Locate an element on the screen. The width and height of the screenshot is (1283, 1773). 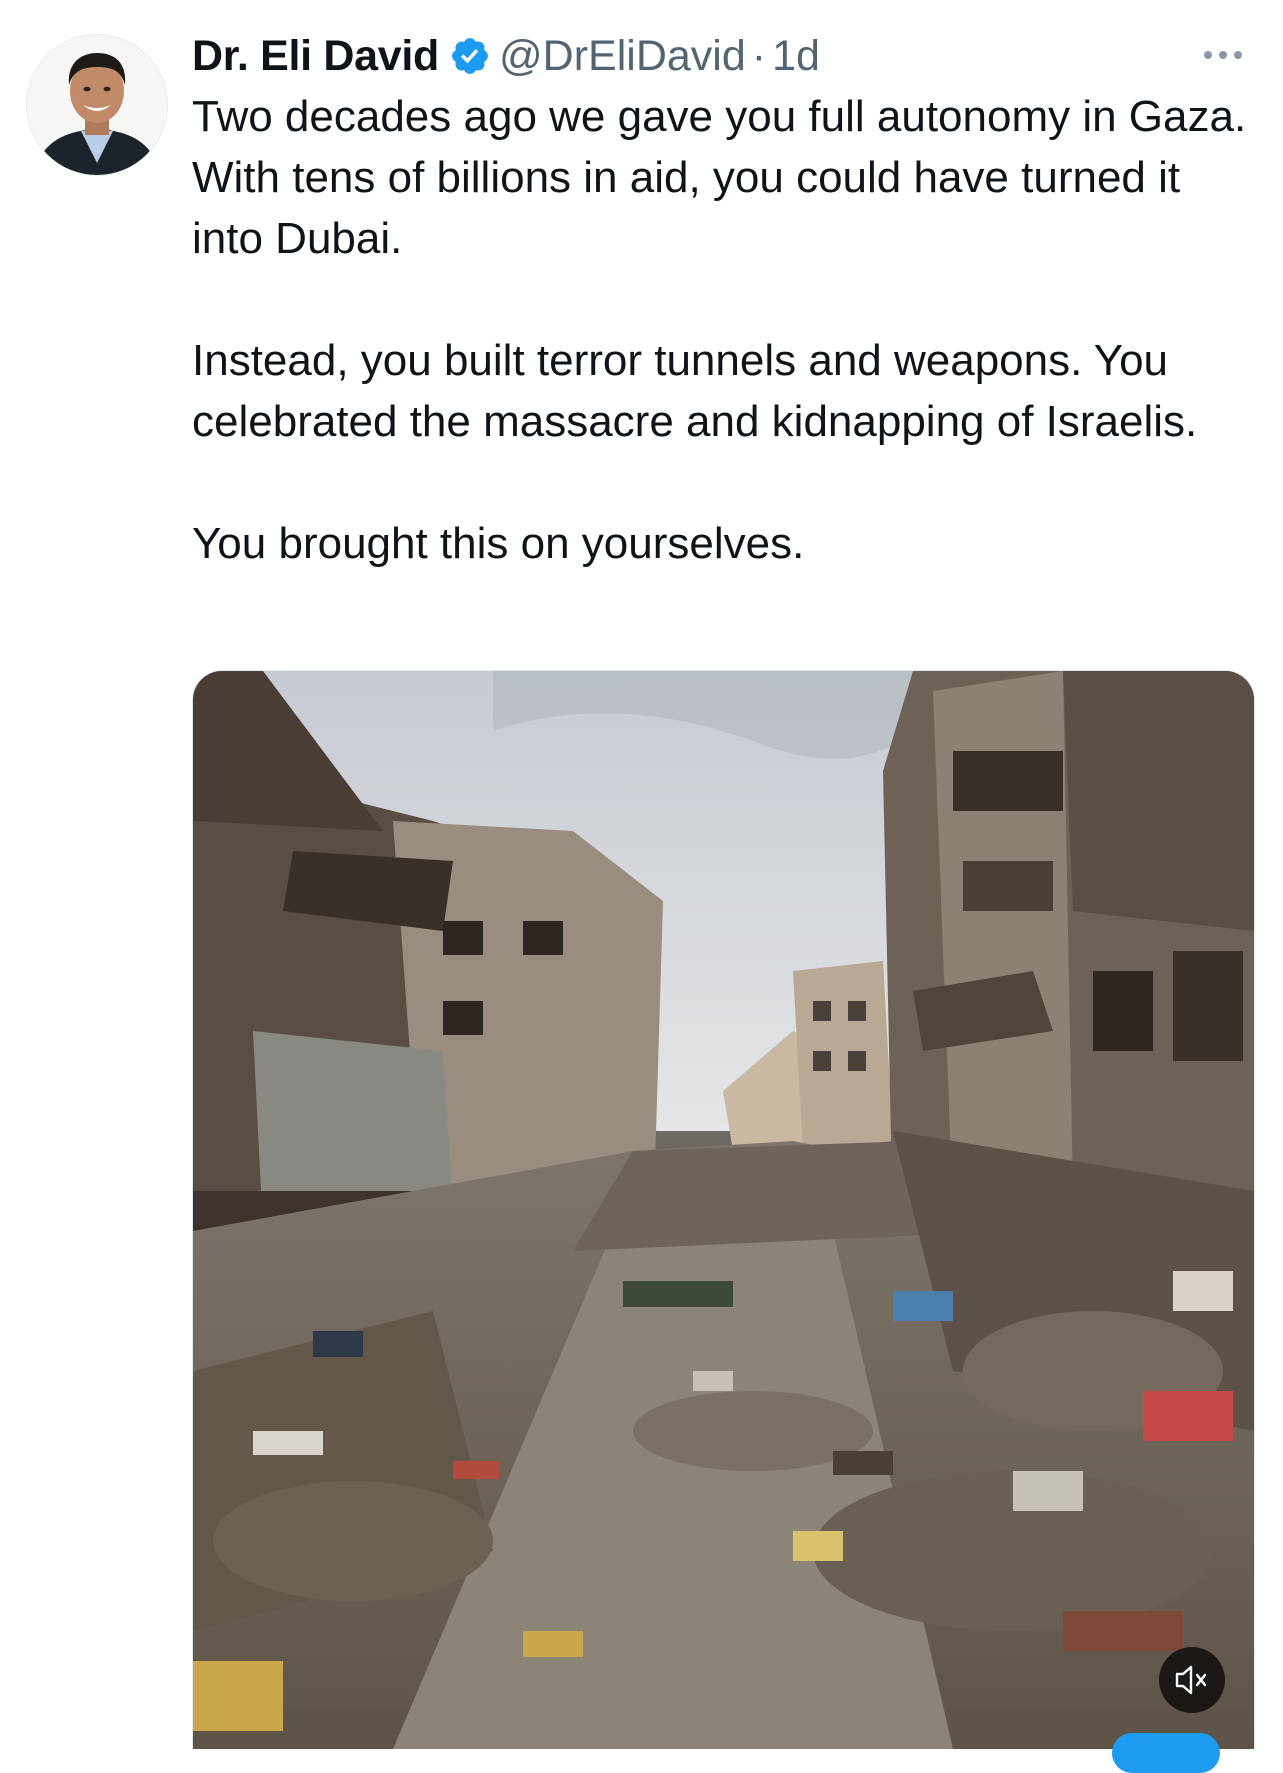
tweet-paragraph-3: You brought this on yourselves. is located at coordinates (498, 543).